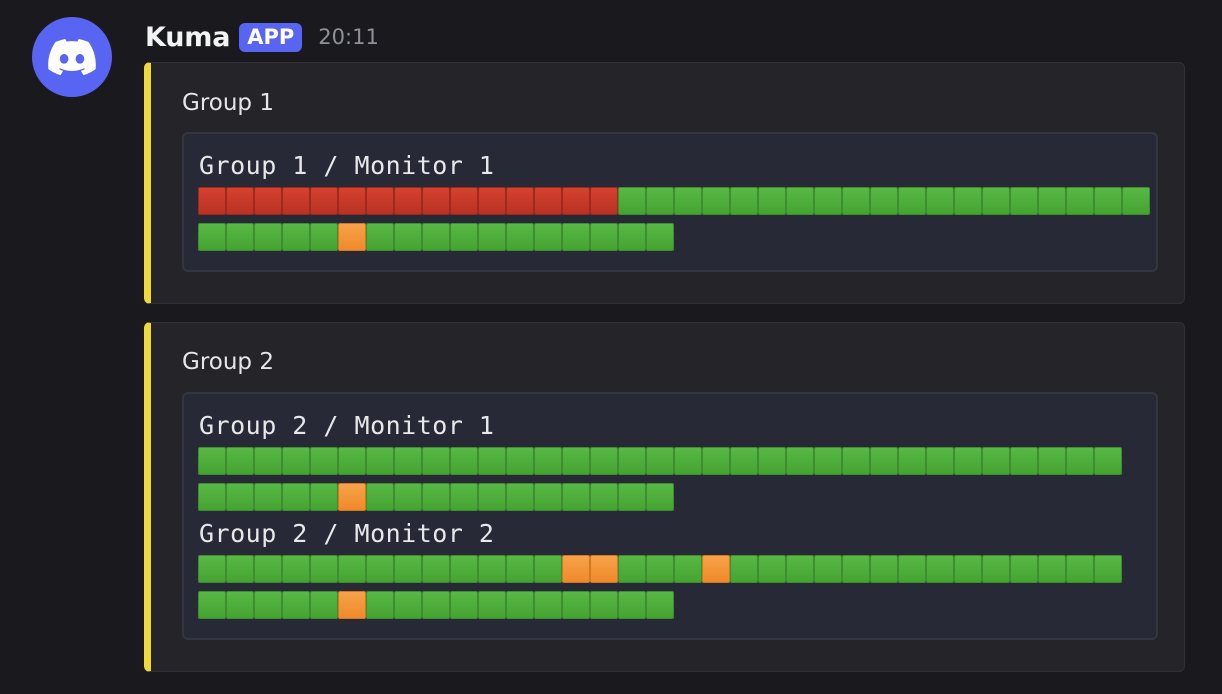 This screenshot has height=694, width=1222. Describe the element at coordinates (348, 37) in the screenshot. I see `timestamp: 20:11` at that location.